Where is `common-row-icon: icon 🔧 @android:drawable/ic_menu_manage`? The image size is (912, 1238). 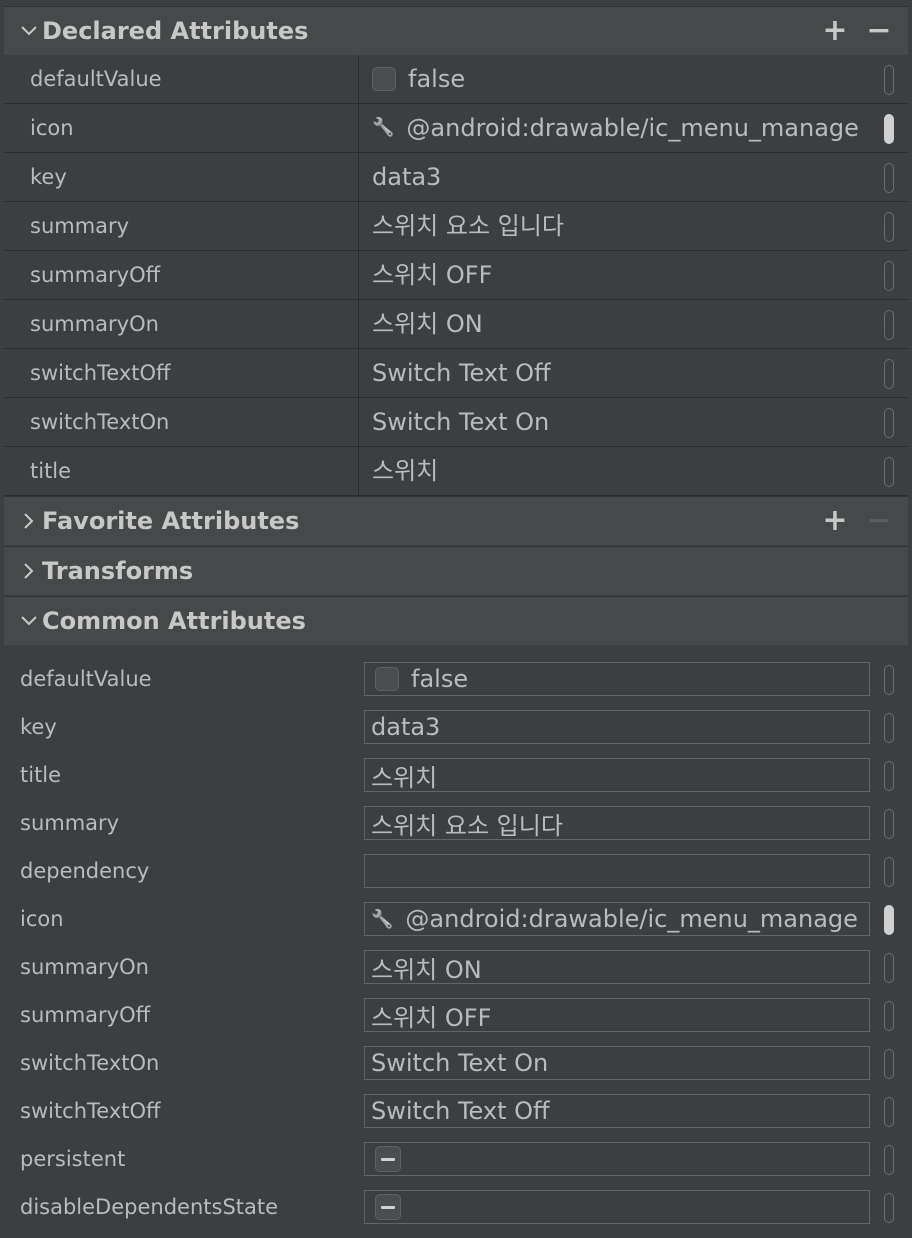 common-row-icon: icon 🔧 @android:drawable/ic_menu_manage is located at coordinates (456, 919).